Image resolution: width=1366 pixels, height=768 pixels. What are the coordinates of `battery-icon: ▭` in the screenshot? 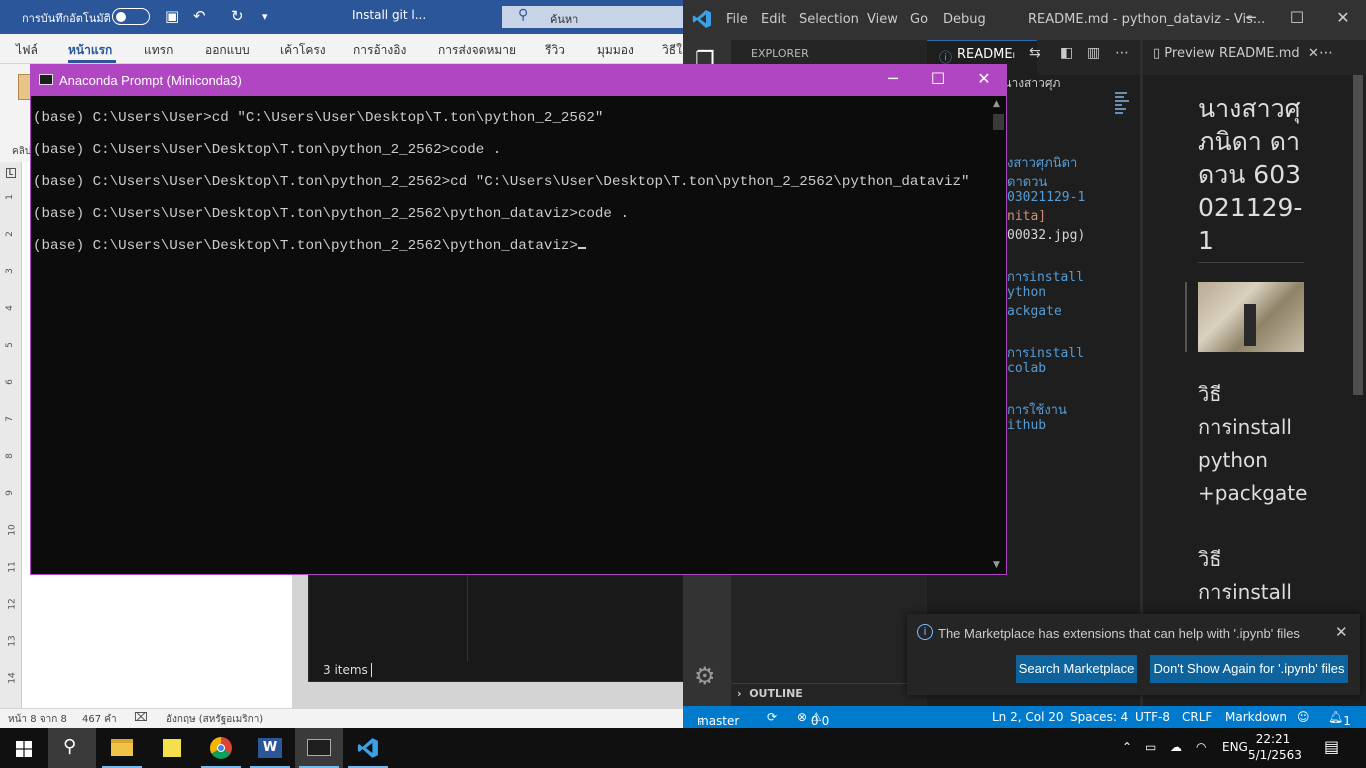 It's located at (1150, 747).